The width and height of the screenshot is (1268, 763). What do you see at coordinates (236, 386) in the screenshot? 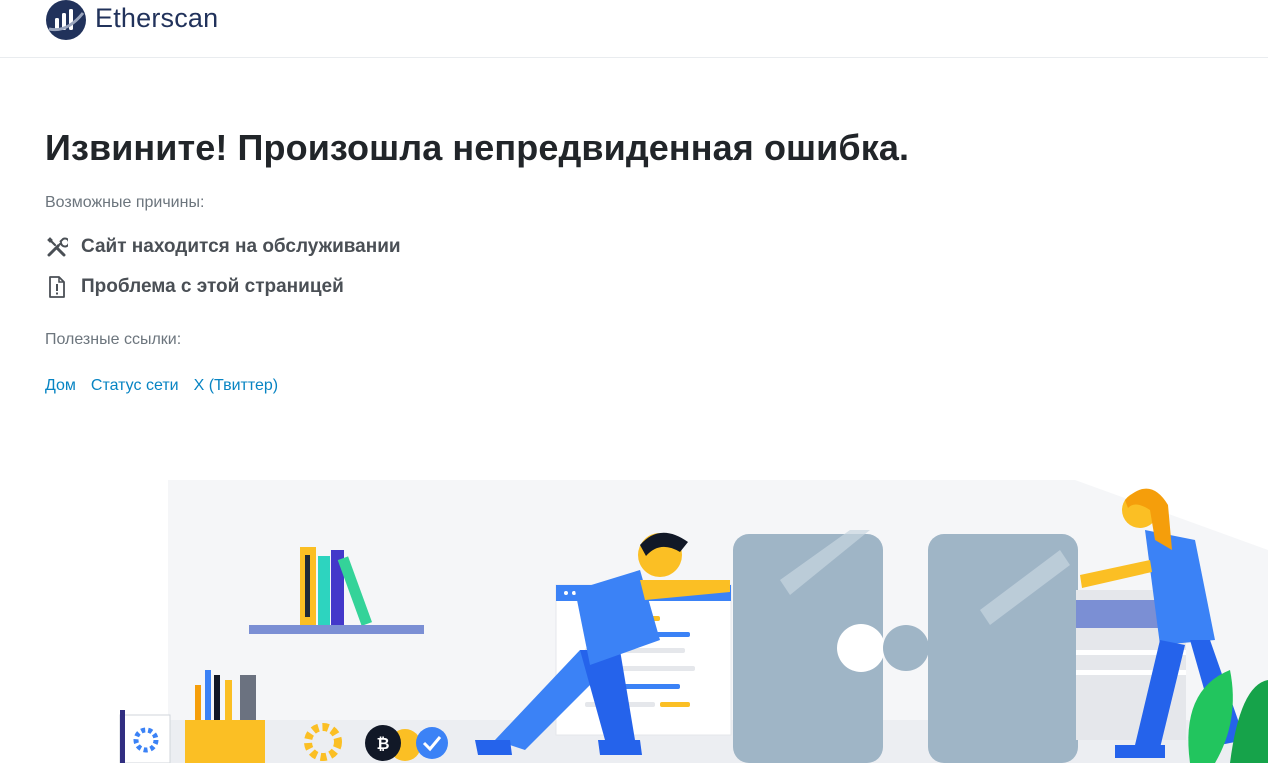
I see `link-x-twitter: X (Твиттер)` at bounding box center [236, 386].